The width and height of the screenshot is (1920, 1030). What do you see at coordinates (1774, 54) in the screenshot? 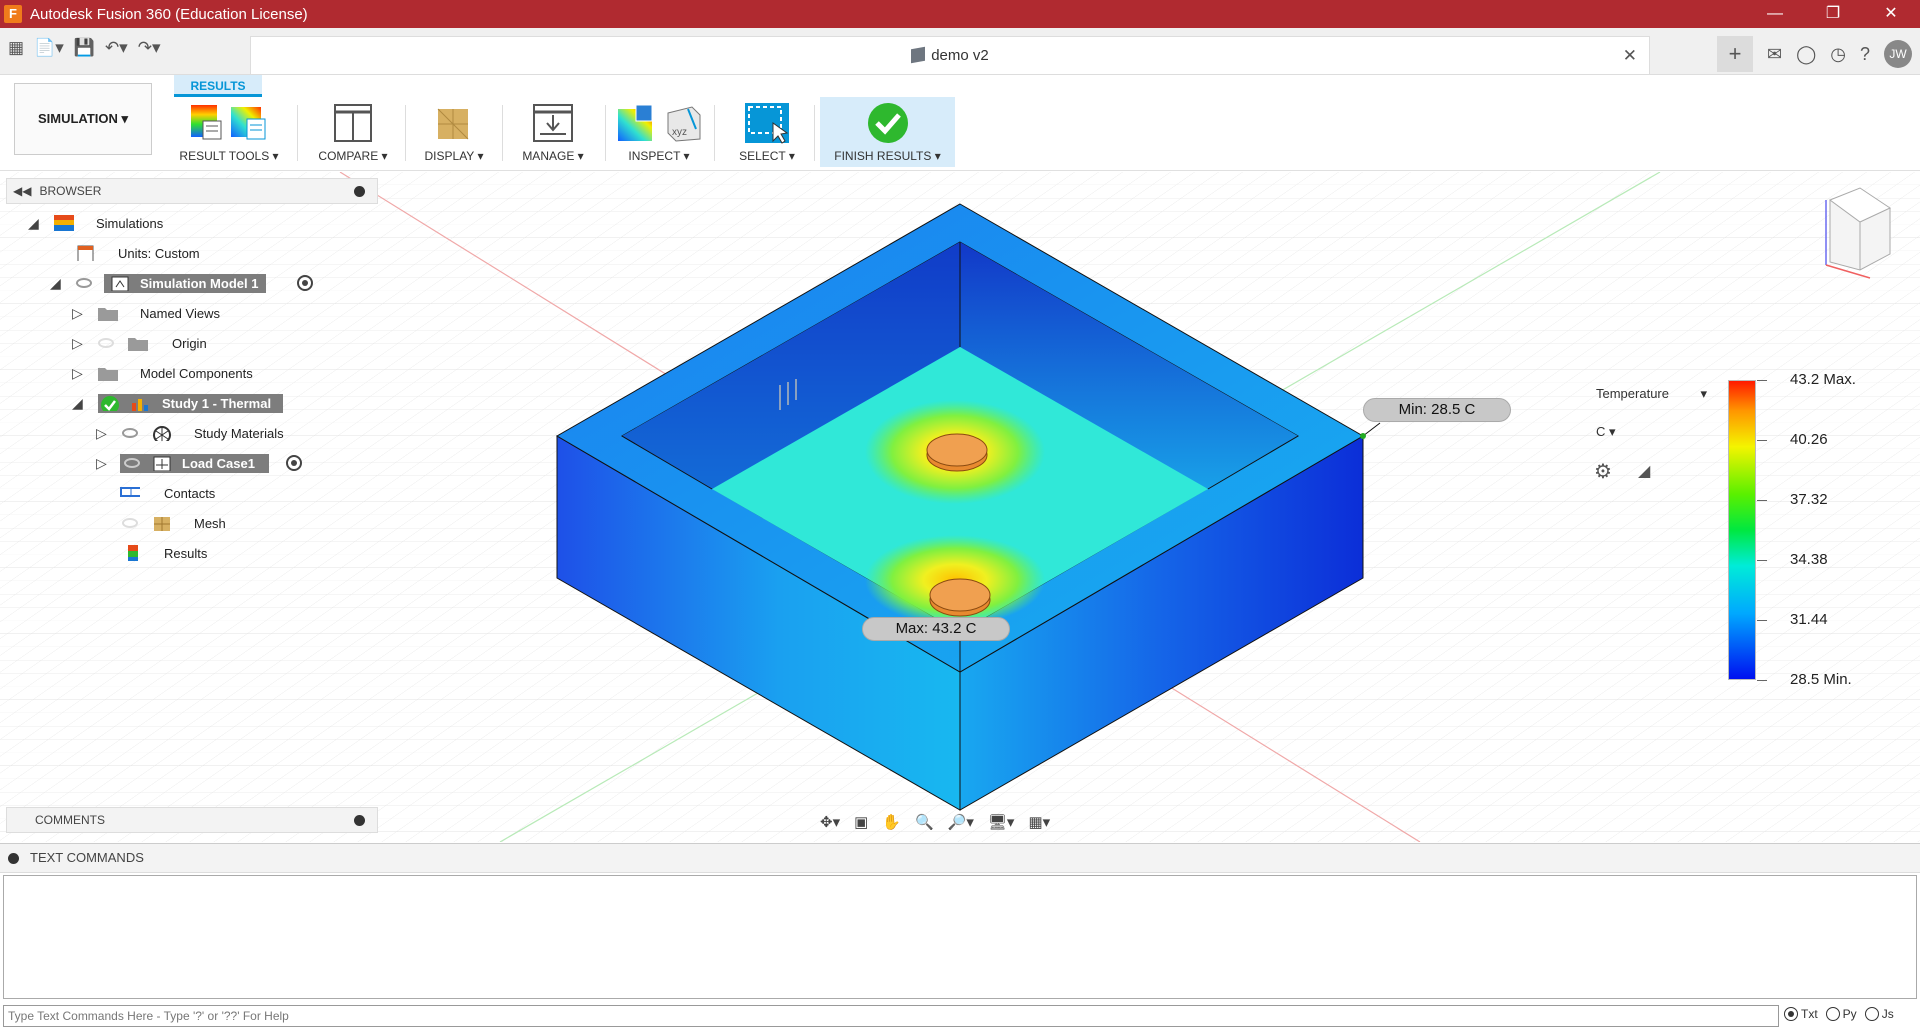
I see `notification-icon: ✉` at bounding box center [1774, 54].